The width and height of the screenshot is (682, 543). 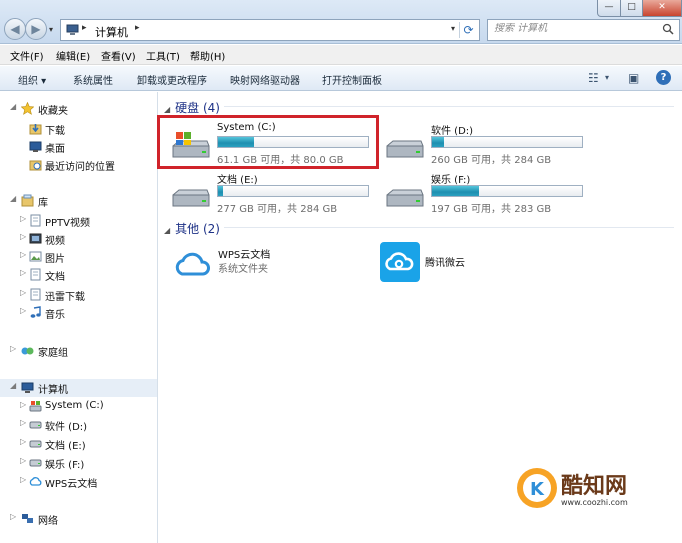 I want to click on nav-homegroup: ▷ 家庭组, so click(x=78, y=351).